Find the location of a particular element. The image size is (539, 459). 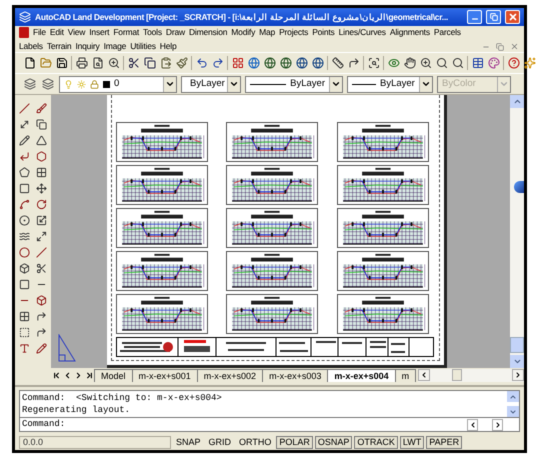

menu-item: Edit is located at coordinates (57, 32).